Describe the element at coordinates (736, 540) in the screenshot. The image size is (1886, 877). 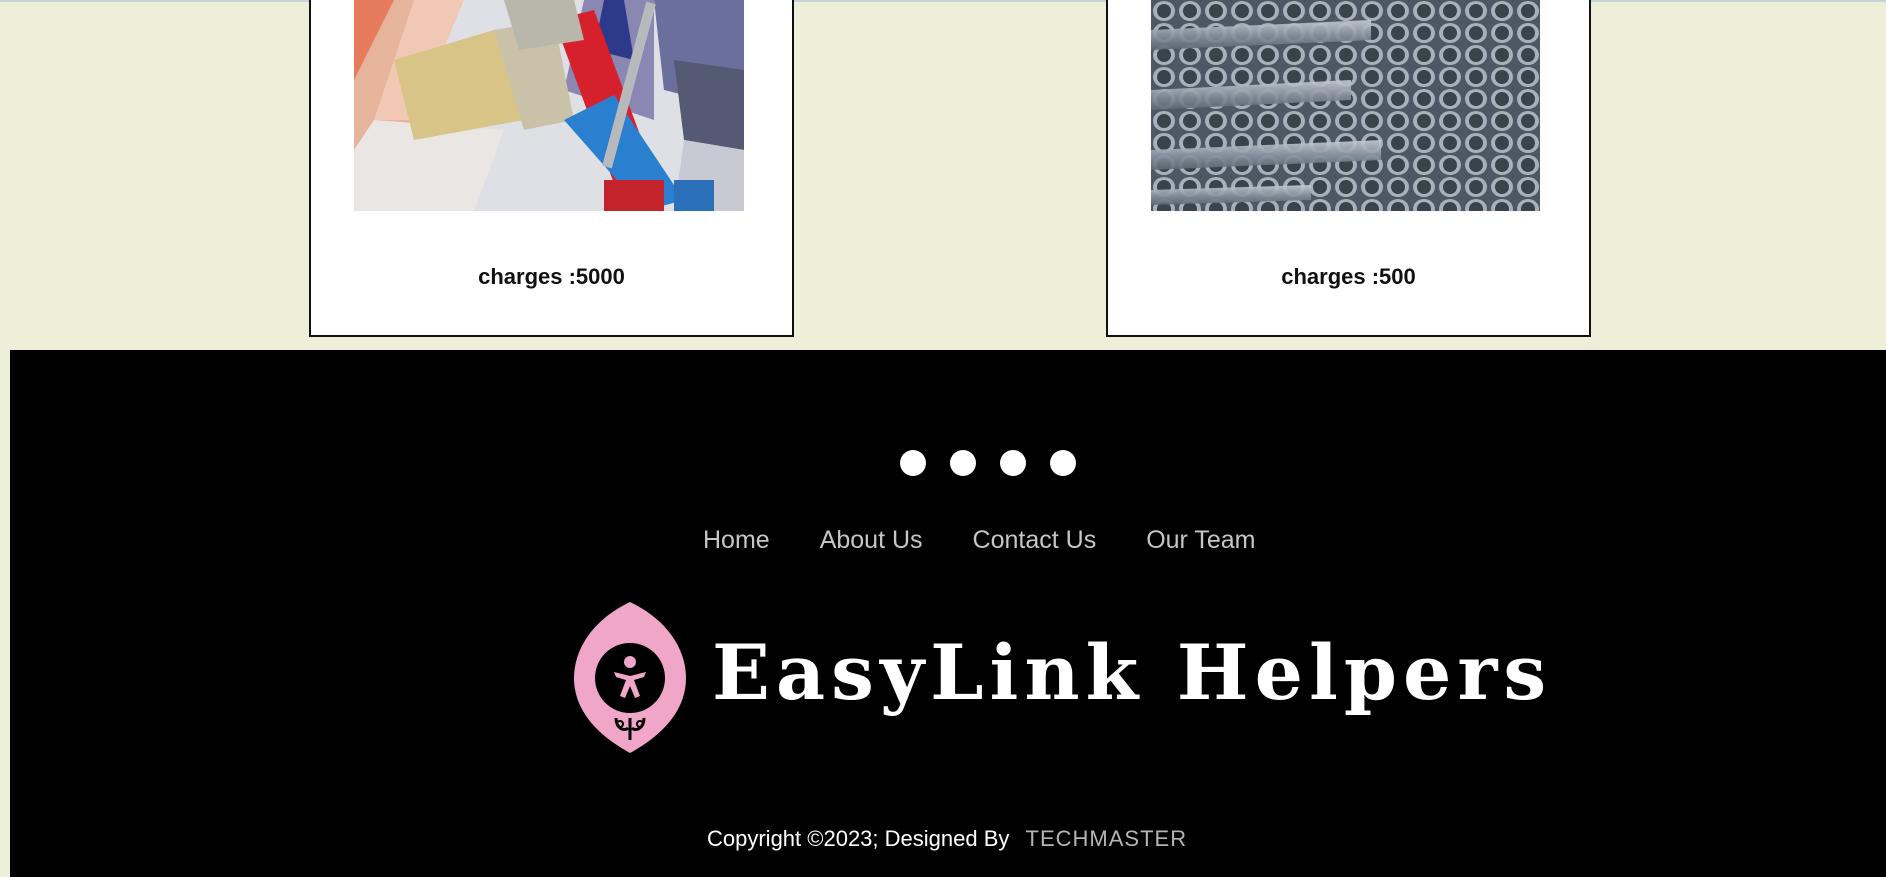
I see `footer-link-home: Home` at that location.